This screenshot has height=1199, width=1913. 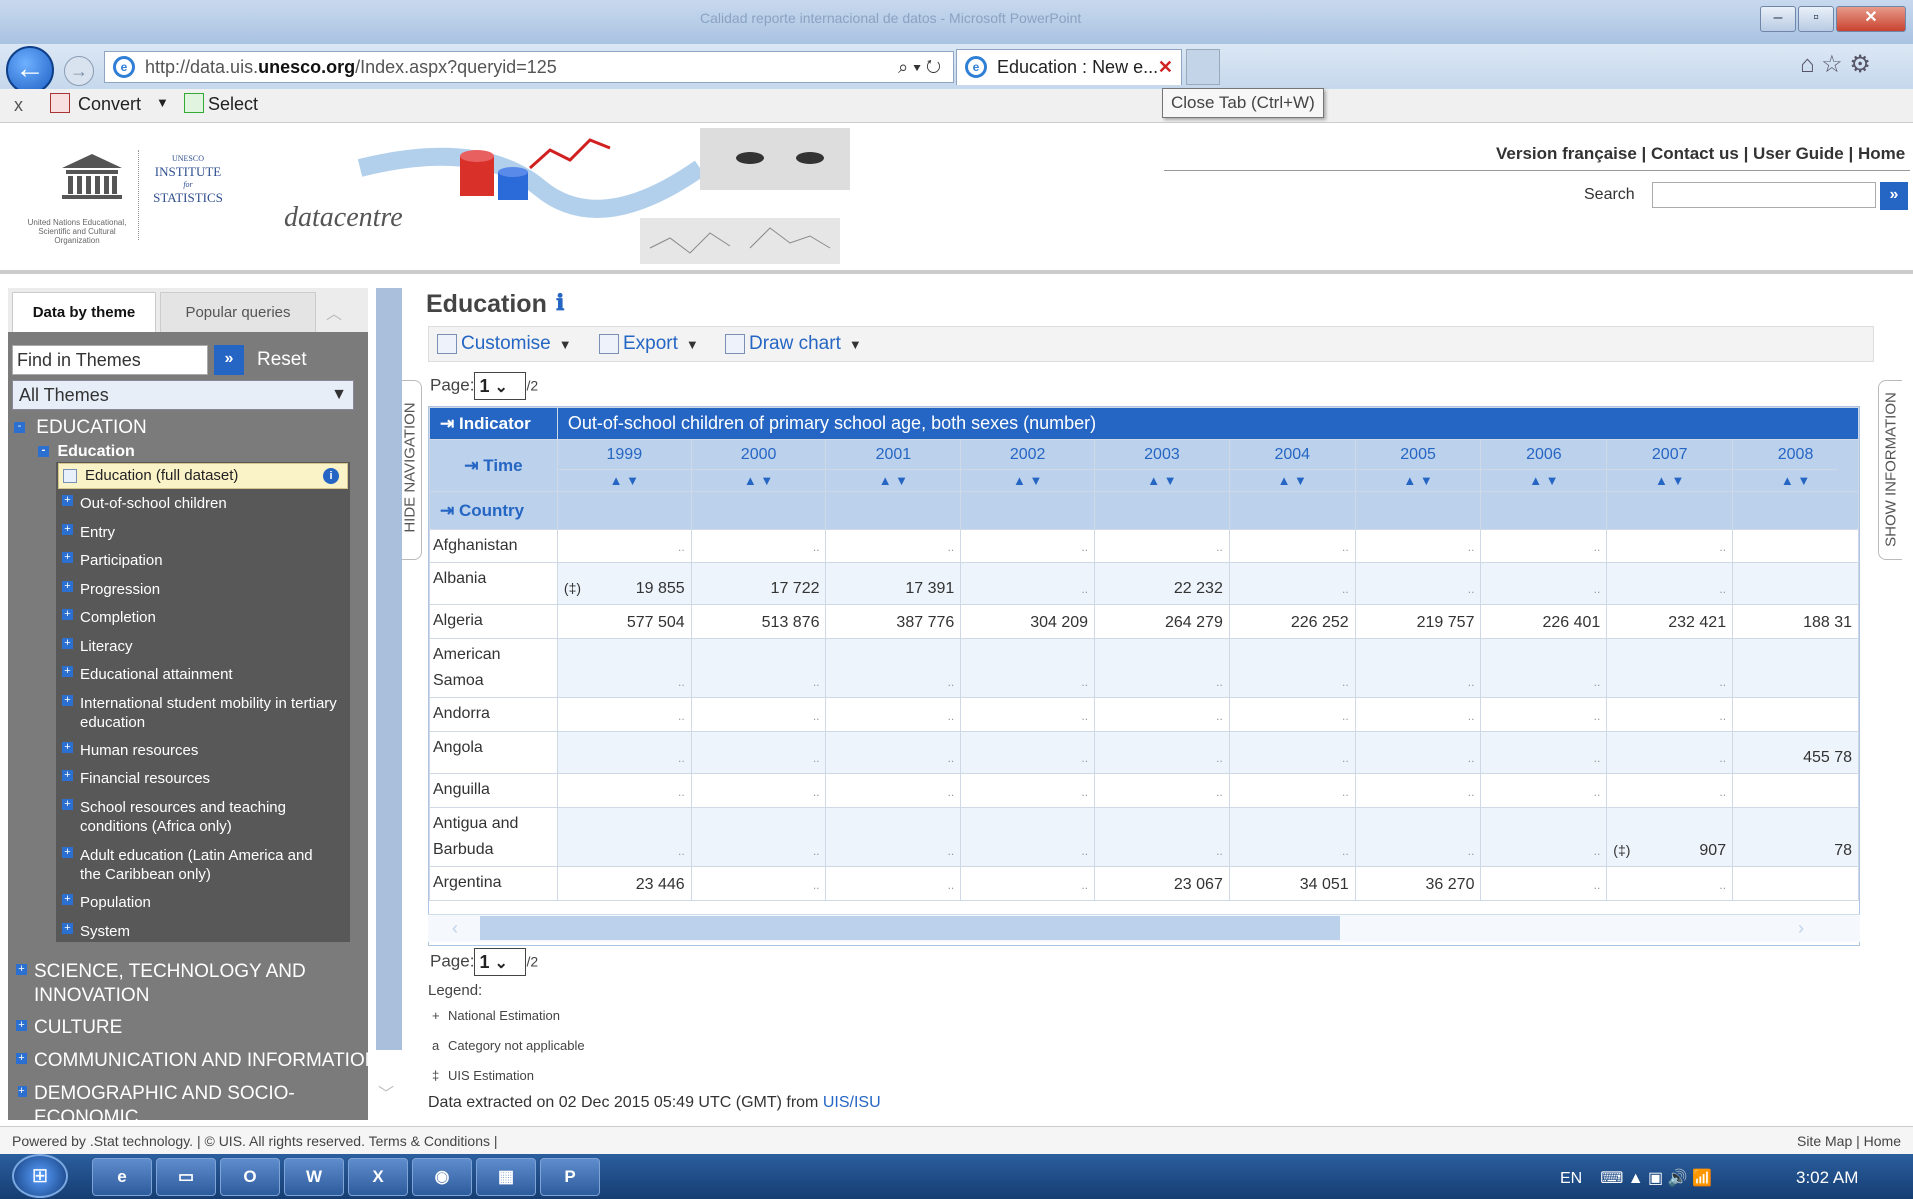 I want to click on vertical-scrollbar-thumb, so click(x=1848, y=470).